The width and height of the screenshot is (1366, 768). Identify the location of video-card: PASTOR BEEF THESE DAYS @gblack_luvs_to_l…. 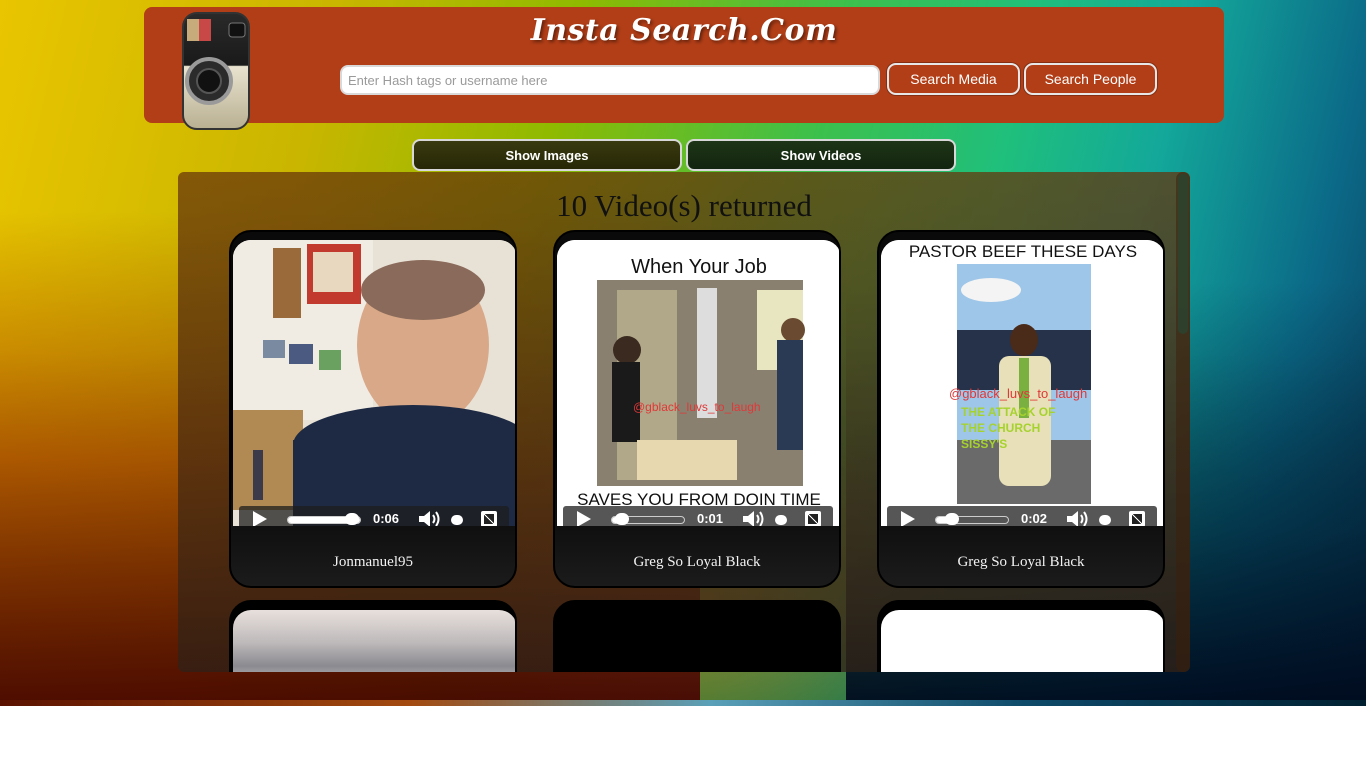
(1021, 409).